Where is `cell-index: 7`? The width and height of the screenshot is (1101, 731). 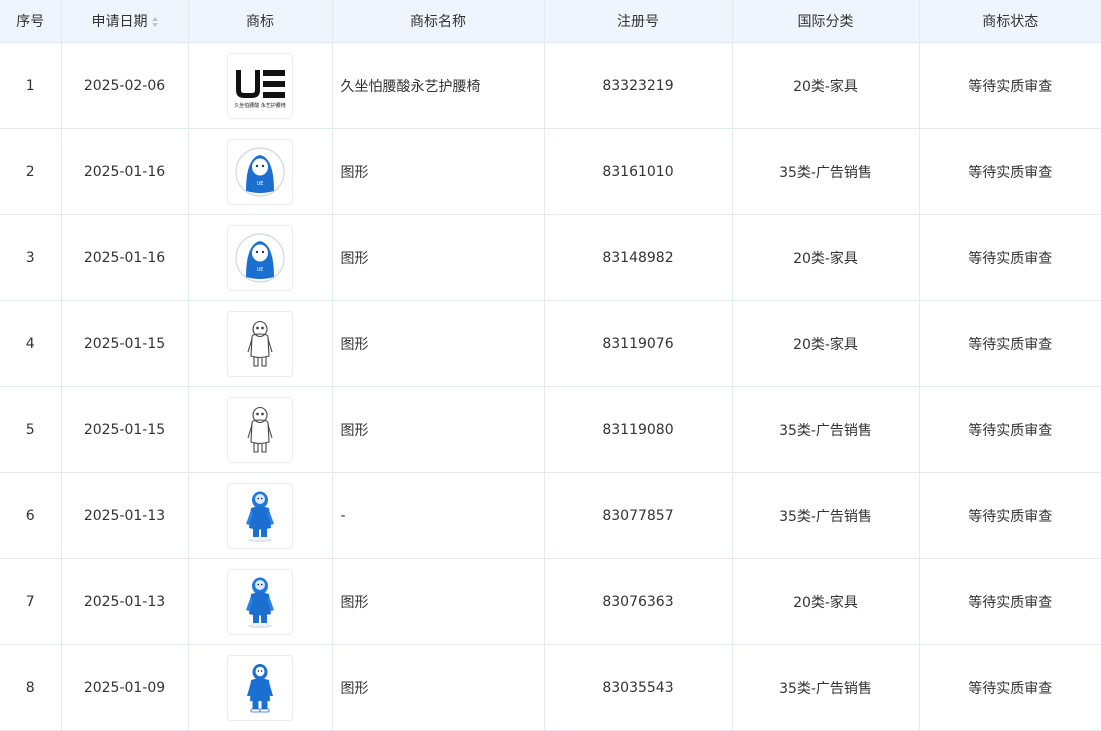
cell-index: 7 is located at coordinates (31, 601).